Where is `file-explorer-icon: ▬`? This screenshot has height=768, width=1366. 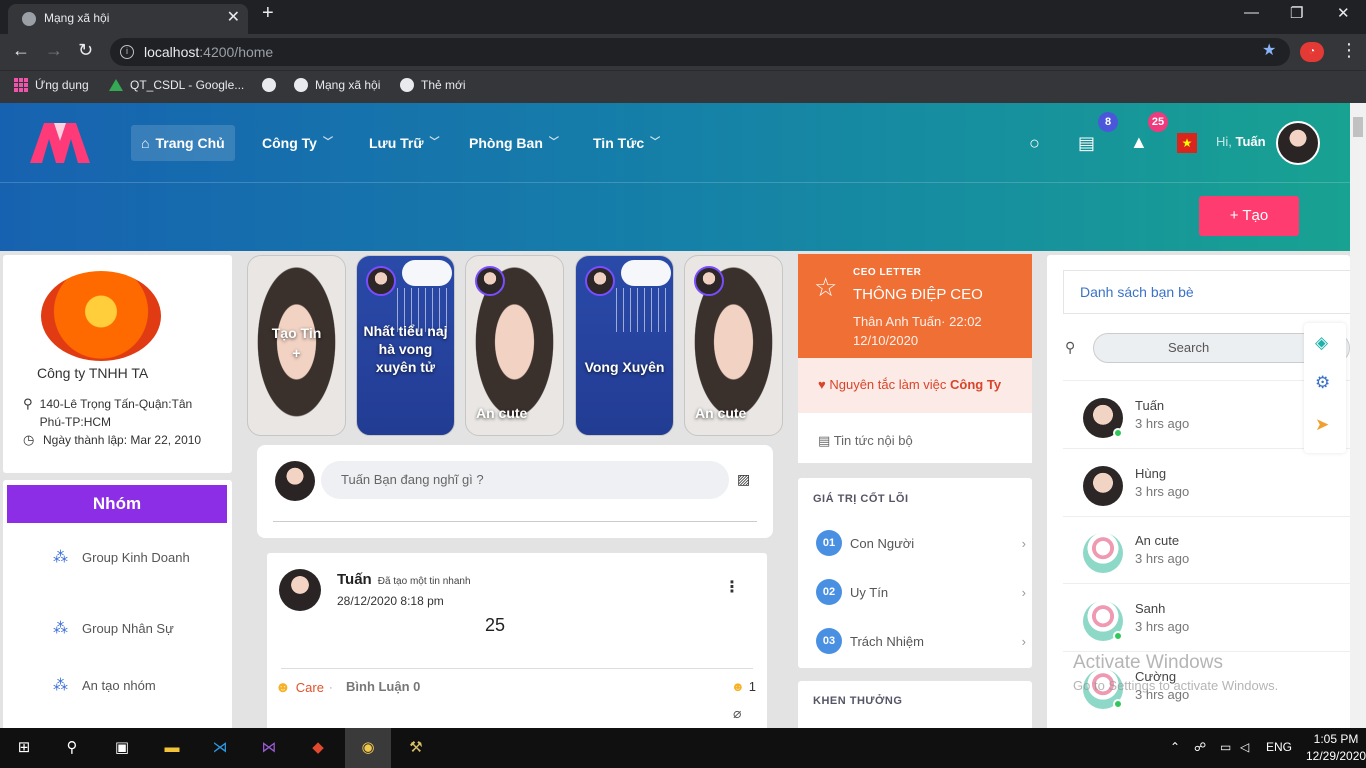
file-explorer-icon: ▬ is located at coordinates (172, 748).